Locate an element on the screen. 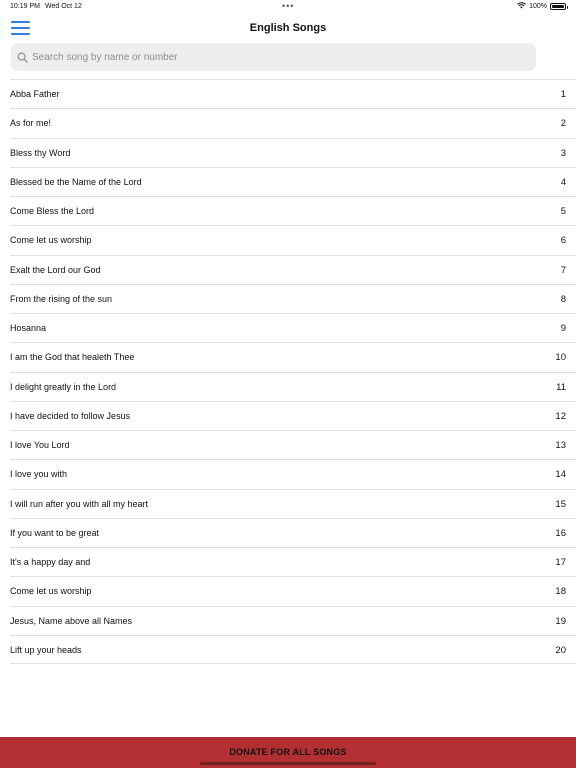 The width and height of the screenshot is (576, 768). song-title: It's a happy day and is located at coordinates (50, 562).